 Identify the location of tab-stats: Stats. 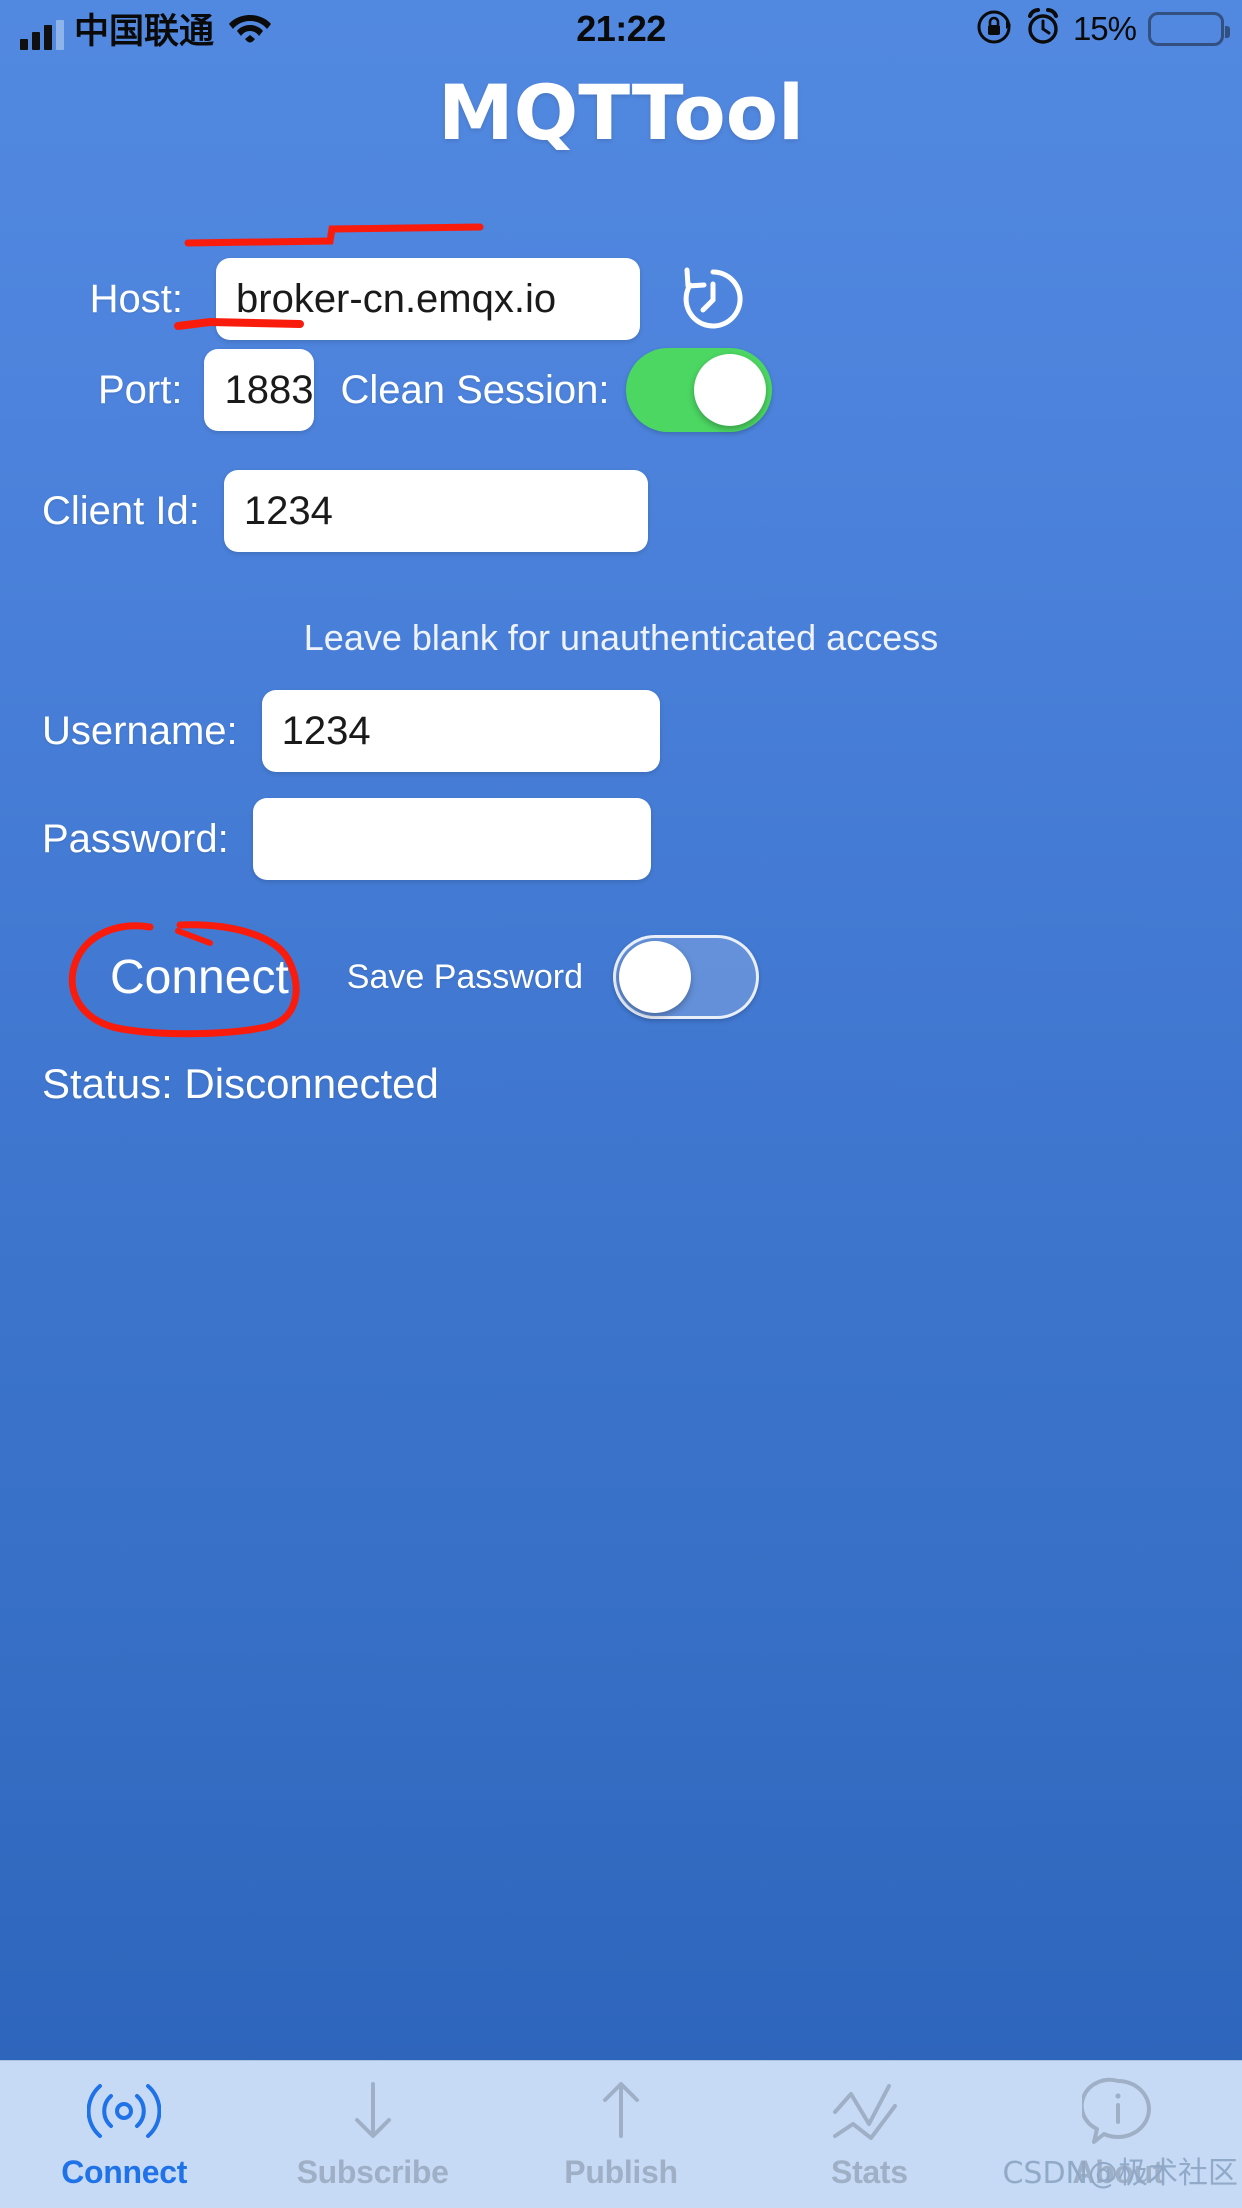
(869, 2134).